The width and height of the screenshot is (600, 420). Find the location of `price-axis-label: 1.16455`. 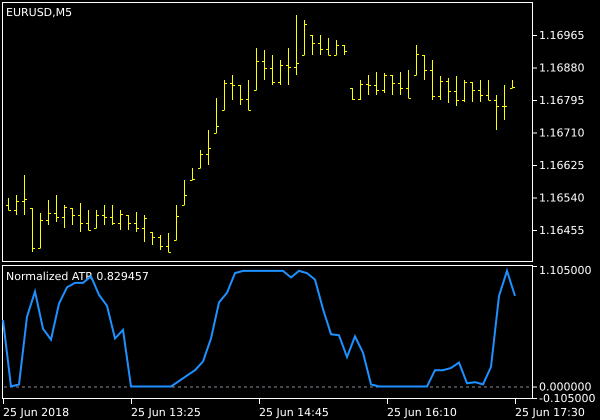

price-axis-label: 1.16455 is located at coordinates (561, 230).